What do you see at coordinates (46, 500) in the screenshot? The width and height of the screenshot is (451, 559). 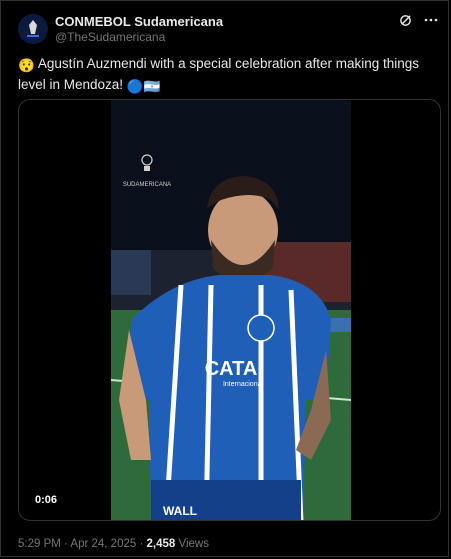 I see `video-timestamp: 0:06` at bounding box center [46, 500].